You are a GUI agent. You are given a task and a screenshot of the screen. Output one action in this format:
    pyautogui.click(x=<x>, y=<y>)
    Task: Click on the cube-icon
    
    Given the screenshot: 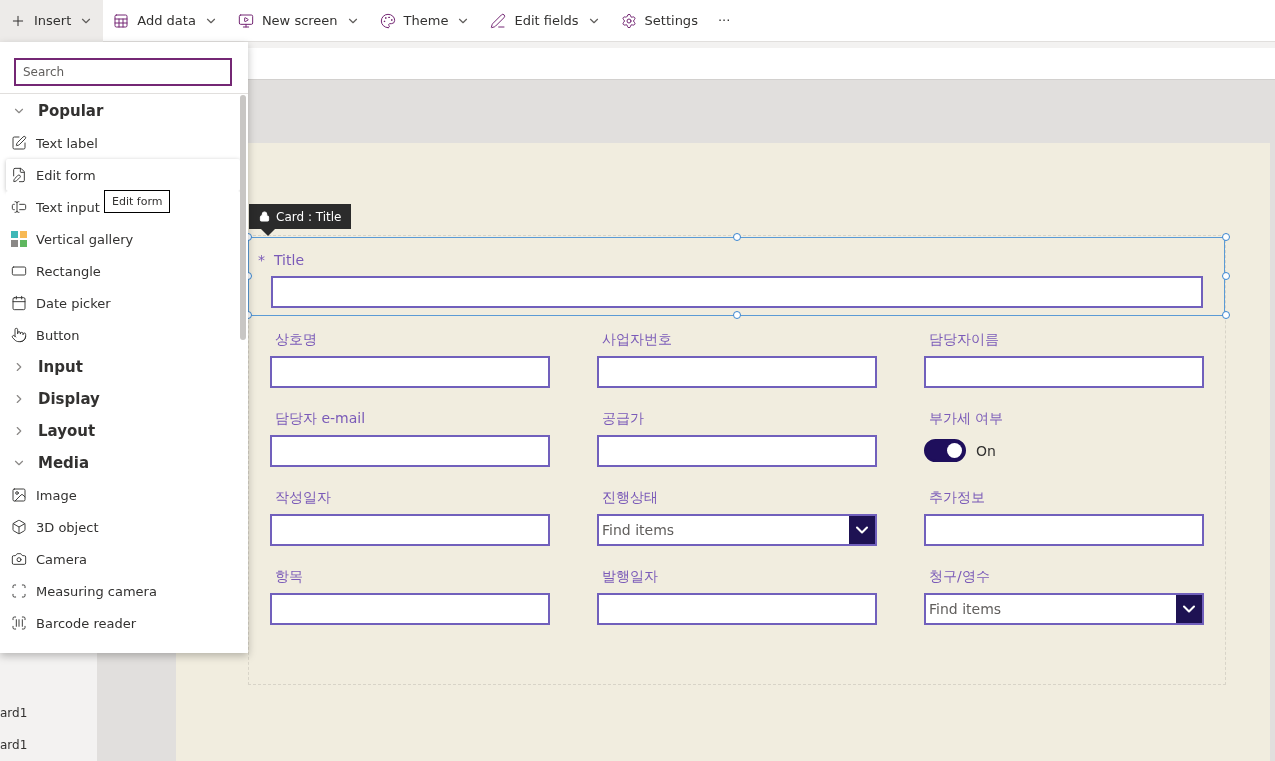 What is the action you would take?
    pyautogui.click(x=19, y=527)
    